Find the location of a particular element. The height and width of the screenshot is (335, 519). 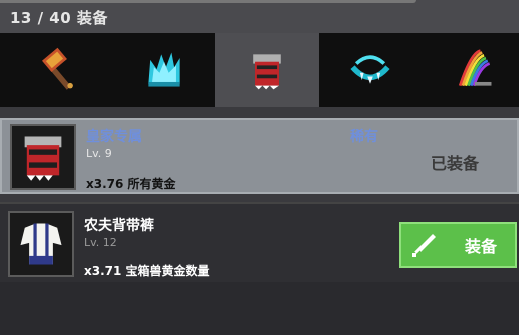

tab-necklace is located at coordinates (370, 70).